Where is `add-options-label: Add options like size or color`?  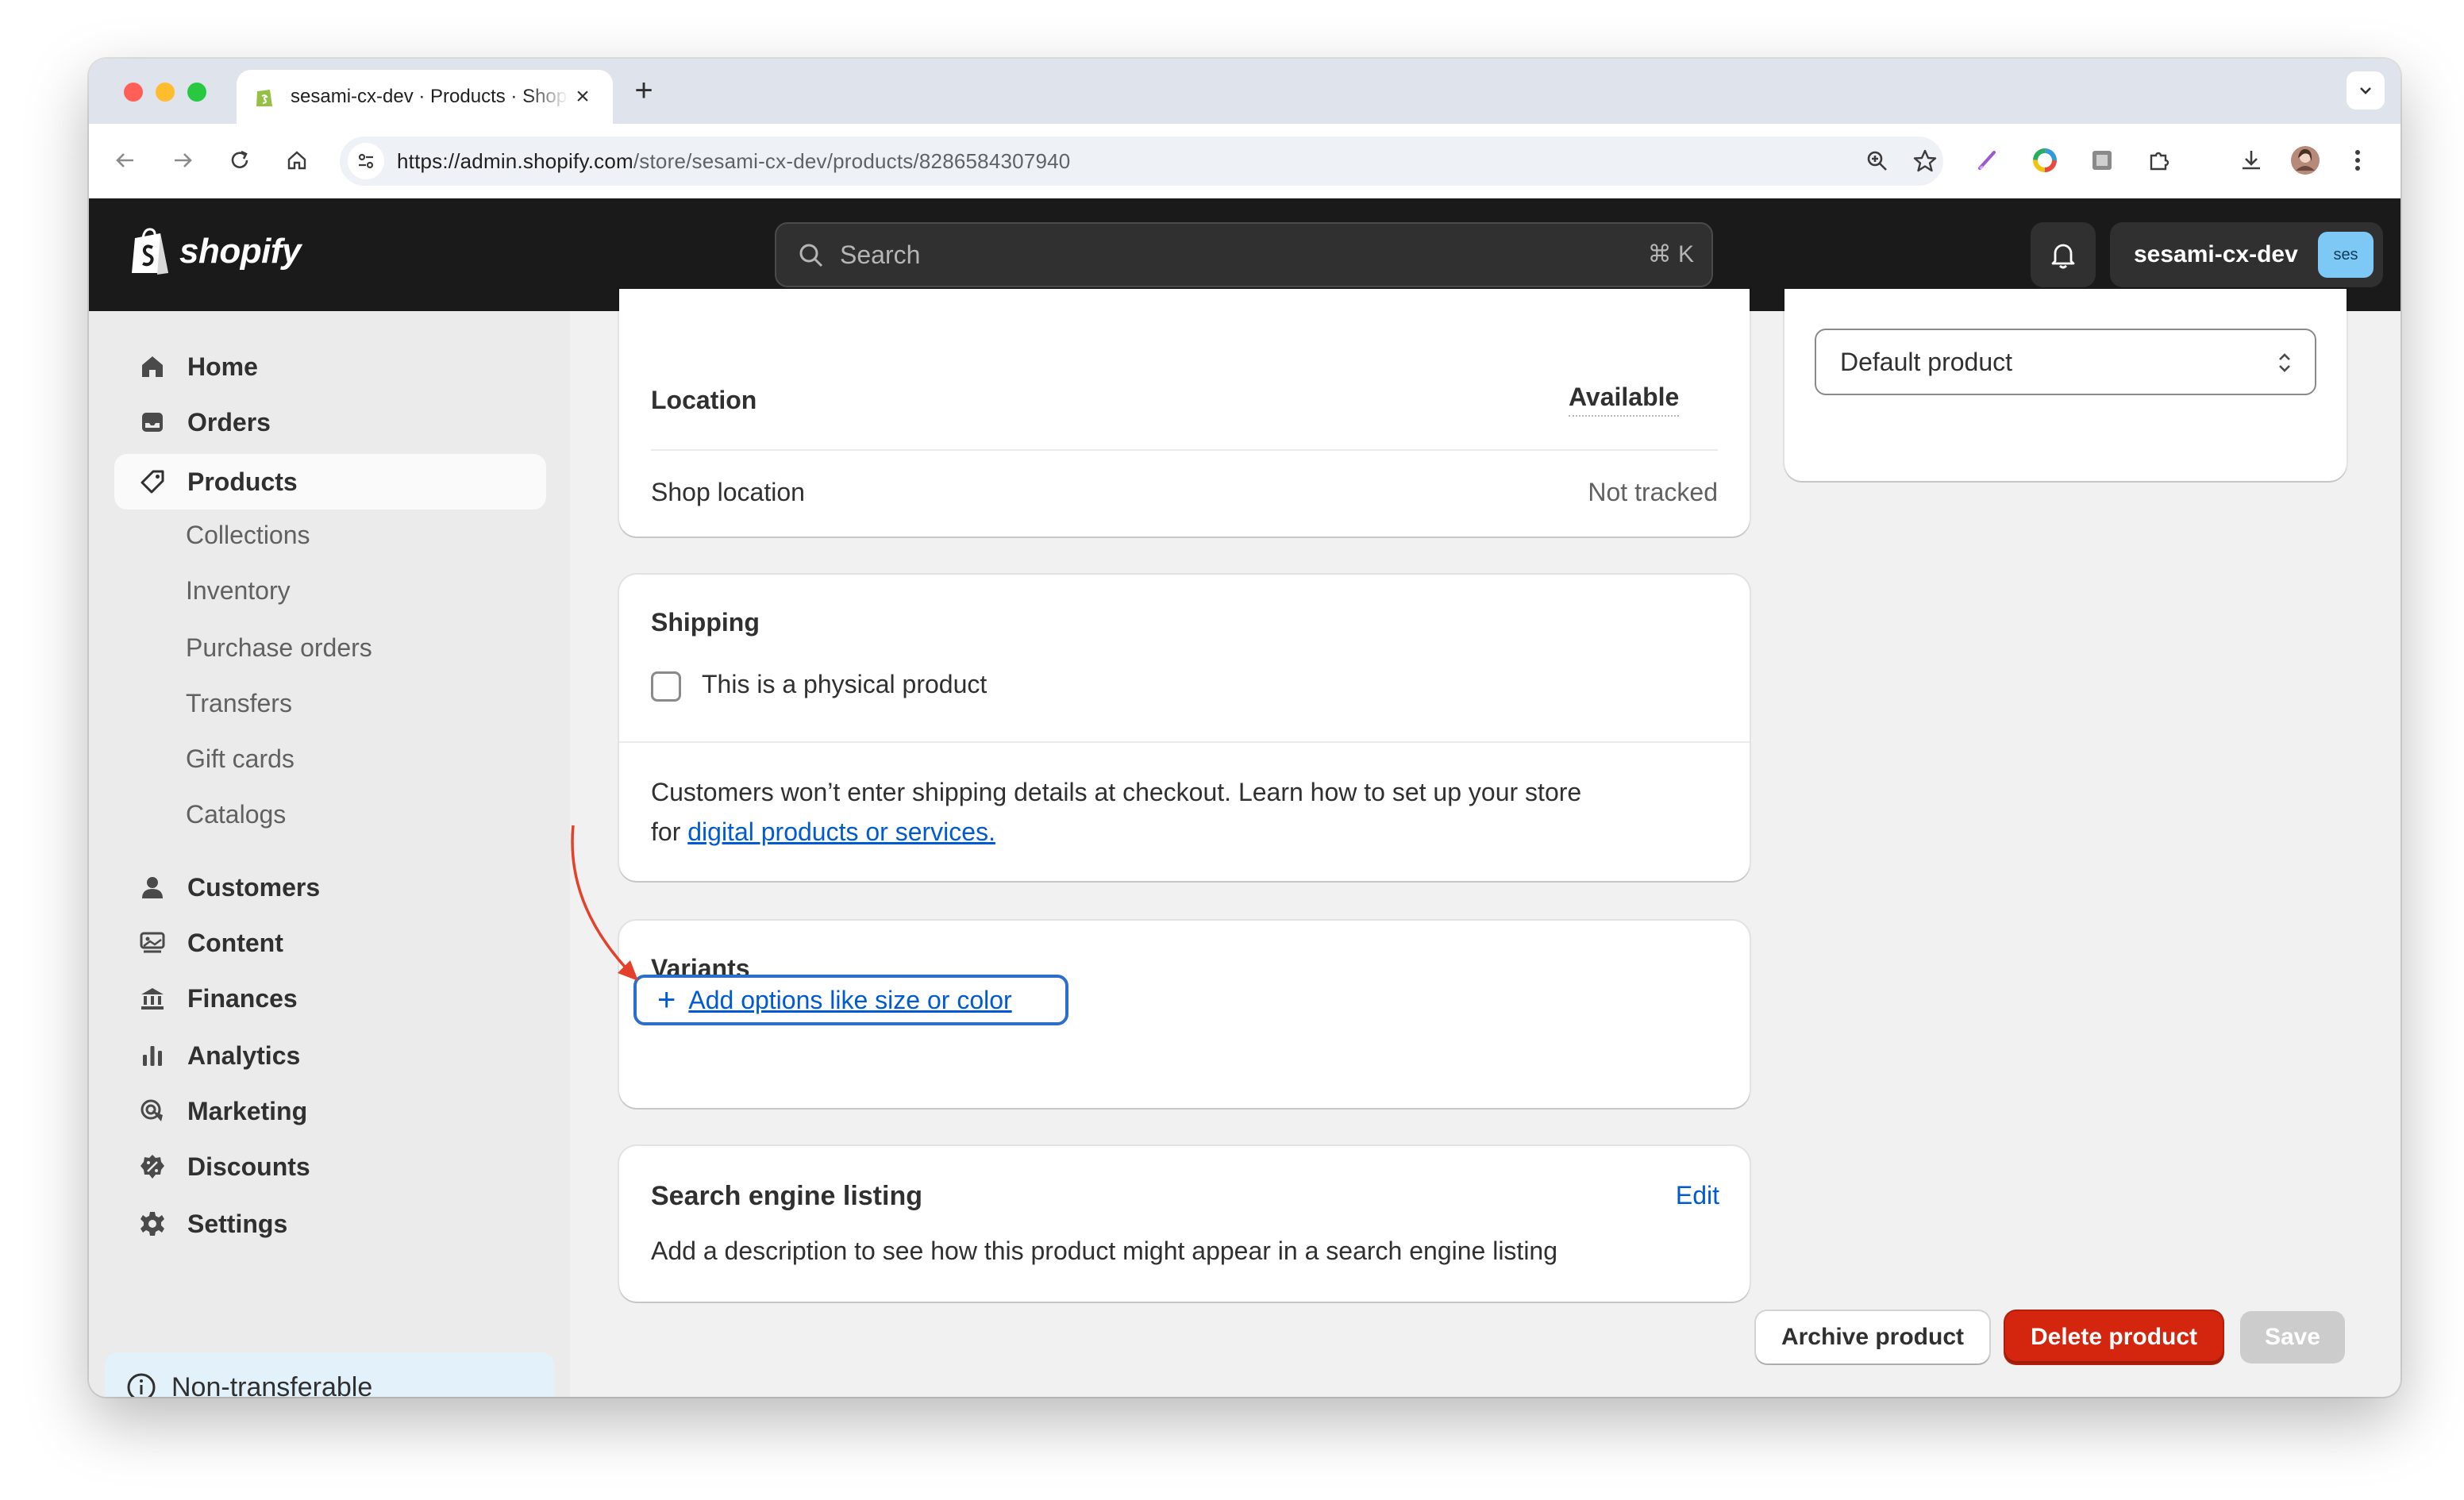
add-options-label: Add options like size or color is located at coordinates (850, 999).